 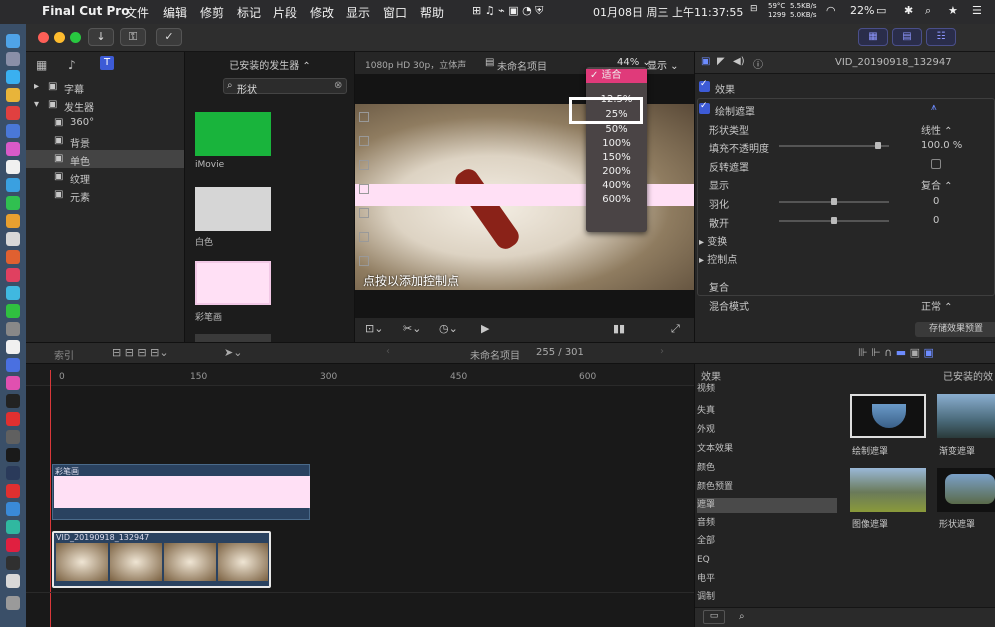 I want to click on zoom-option-fit: ✓ 适合, so click(x=616, y=76).